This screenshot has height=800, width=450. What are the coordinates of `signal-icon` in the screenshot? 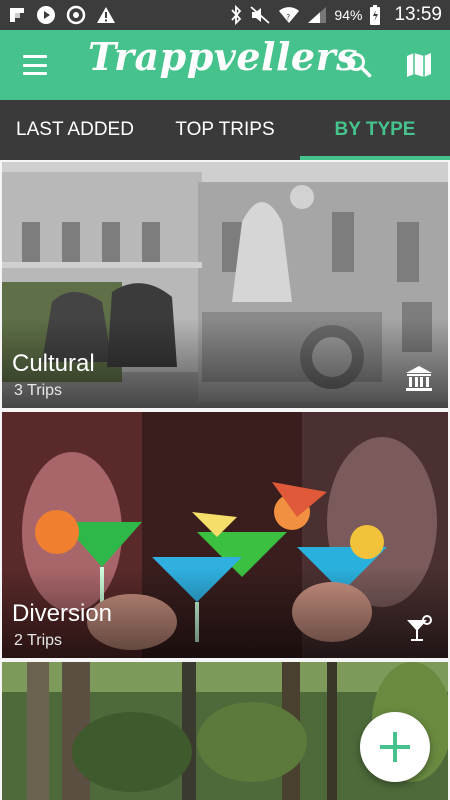 It's located at (317, 15).